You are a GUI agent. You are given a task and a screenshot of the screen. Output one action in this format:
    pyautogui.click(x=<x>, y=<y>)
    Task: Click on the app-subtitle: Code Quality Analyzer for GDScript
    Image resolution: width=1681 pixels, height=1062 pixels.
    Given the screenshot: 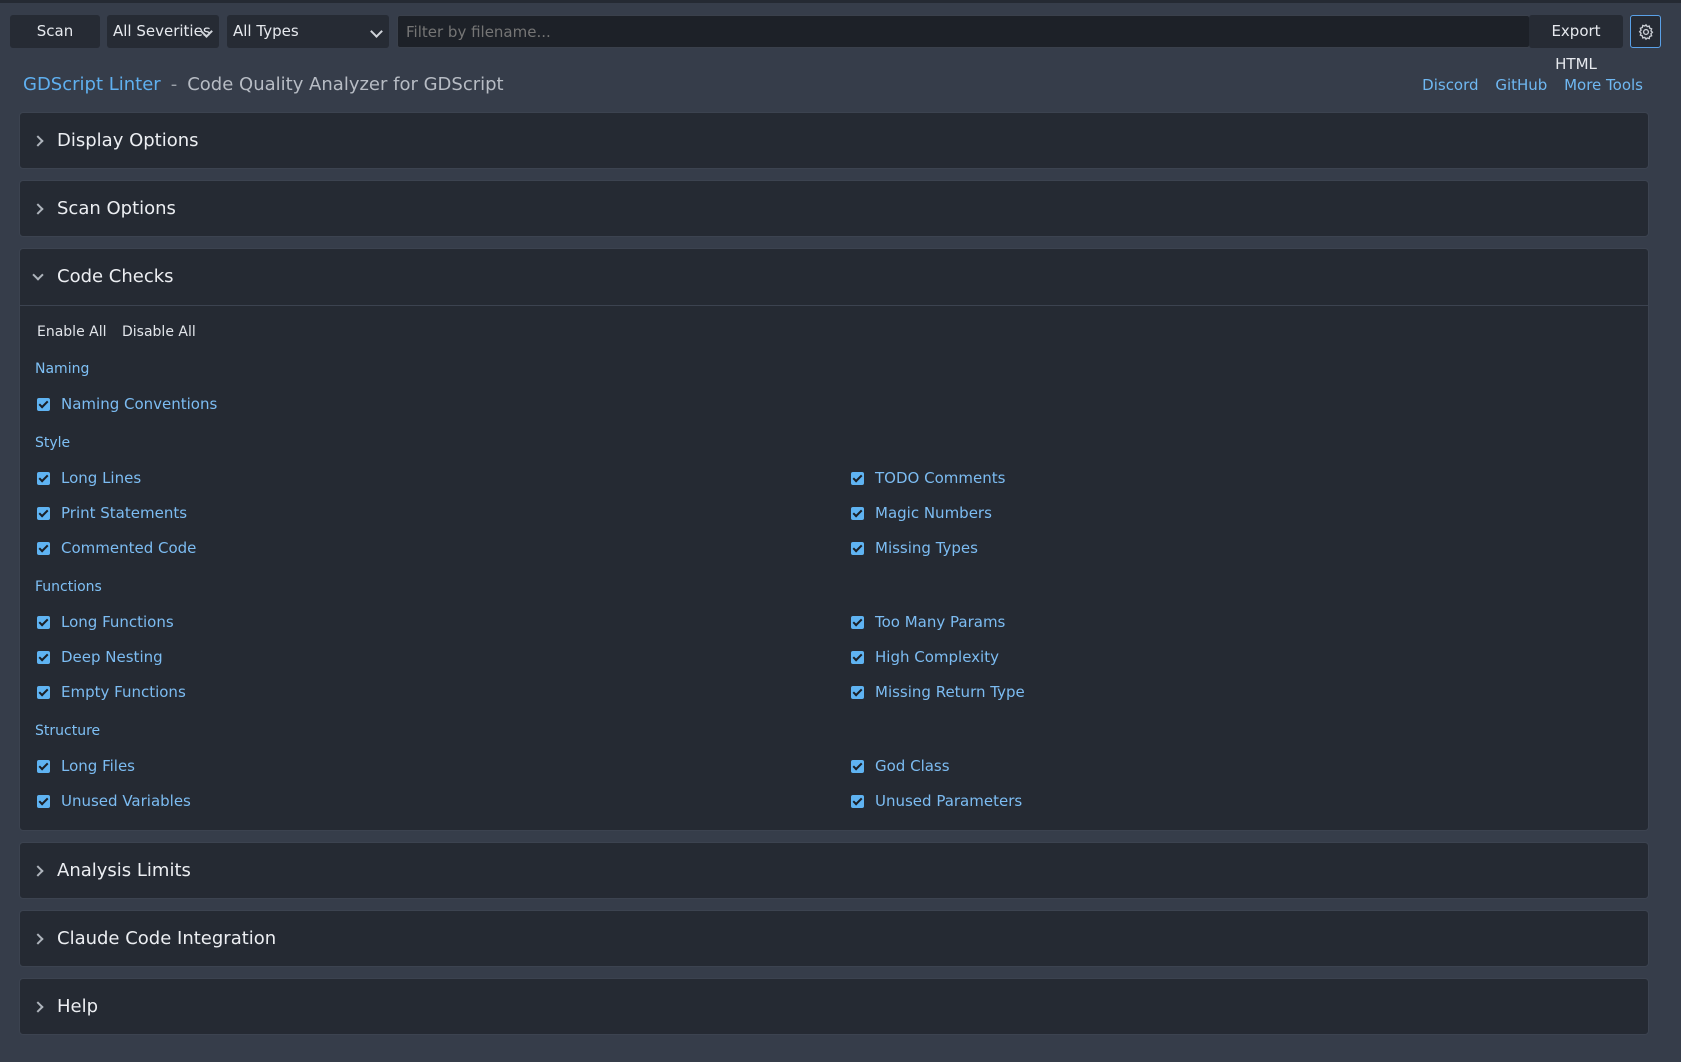 What is the action you would take?
    pyautogui.click(x=345, y=84)
    